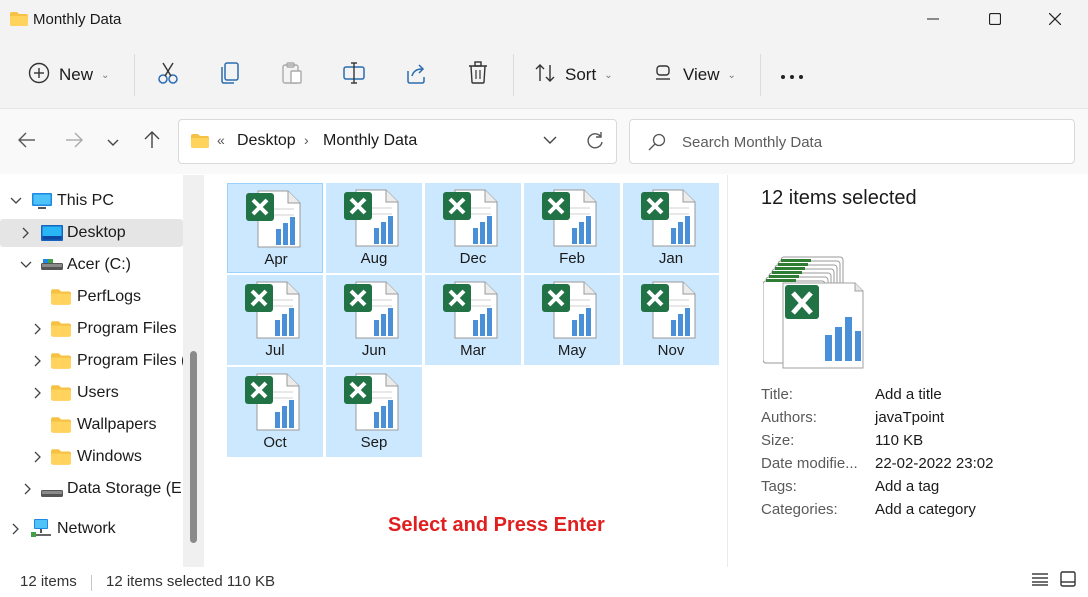  Describe the element at coordinates (275, 350) in the screenshot. I see `file-name: Jul` at that location.